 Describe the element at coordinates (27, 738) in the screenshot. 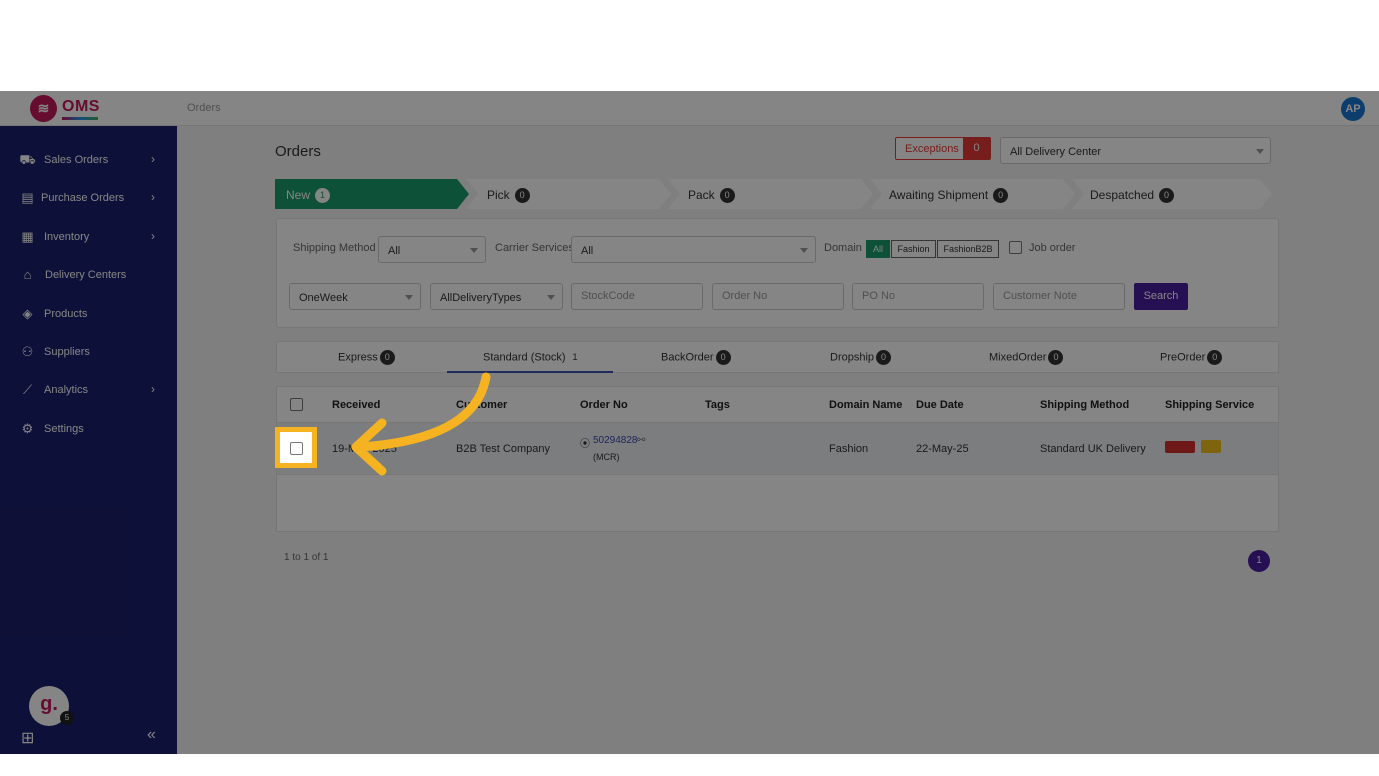

I see `apps-grid-icon: ⊞` at that location.